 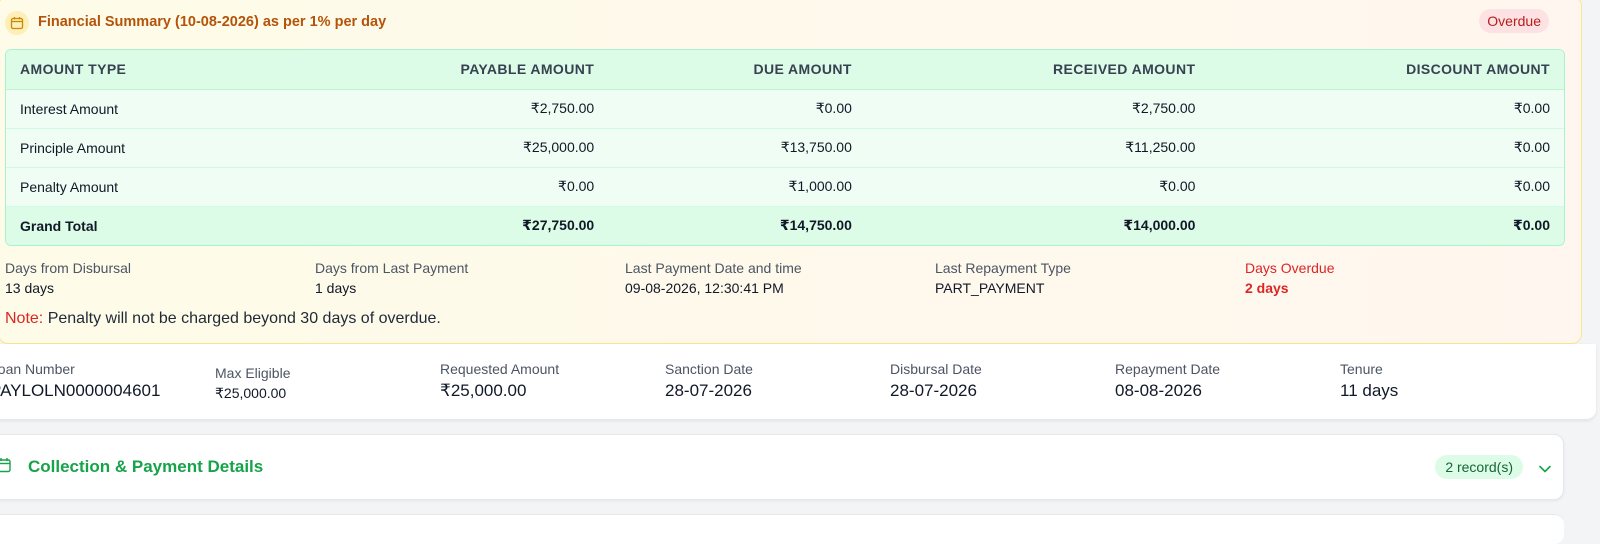 What do you see at coordinates (1290, 268) in the screenshot?
I see `stat-label: Days Overdue` at bounding box center [1290, 268].